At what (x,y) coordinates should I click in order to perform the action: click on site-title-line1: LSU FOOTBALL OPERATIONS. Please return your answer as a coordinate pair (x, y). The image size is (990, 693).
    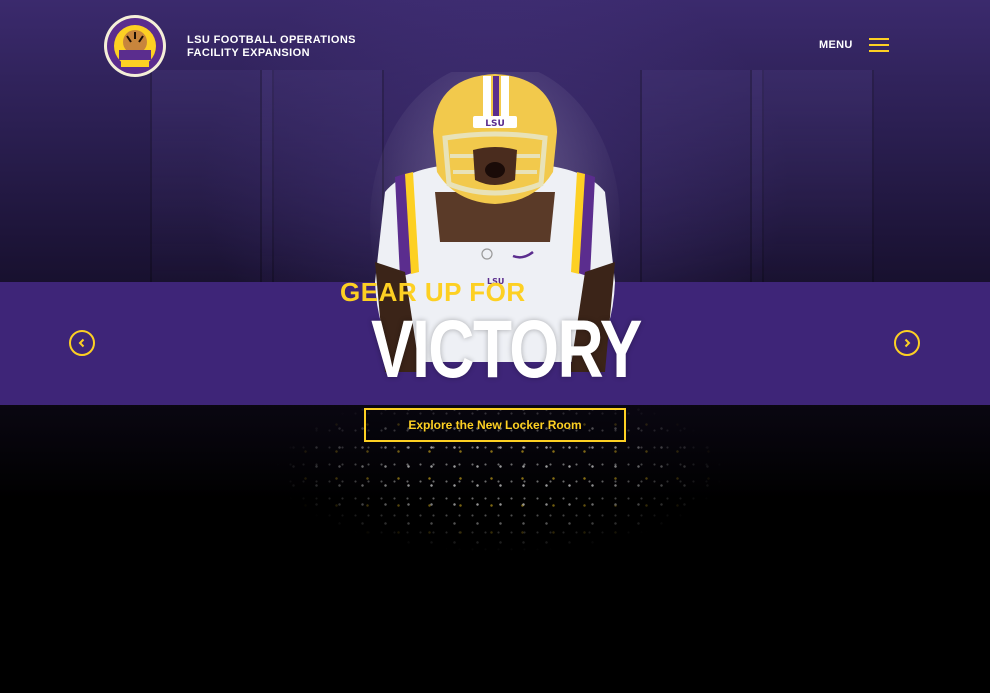
    Looking at the image, I should click on (271, 40).